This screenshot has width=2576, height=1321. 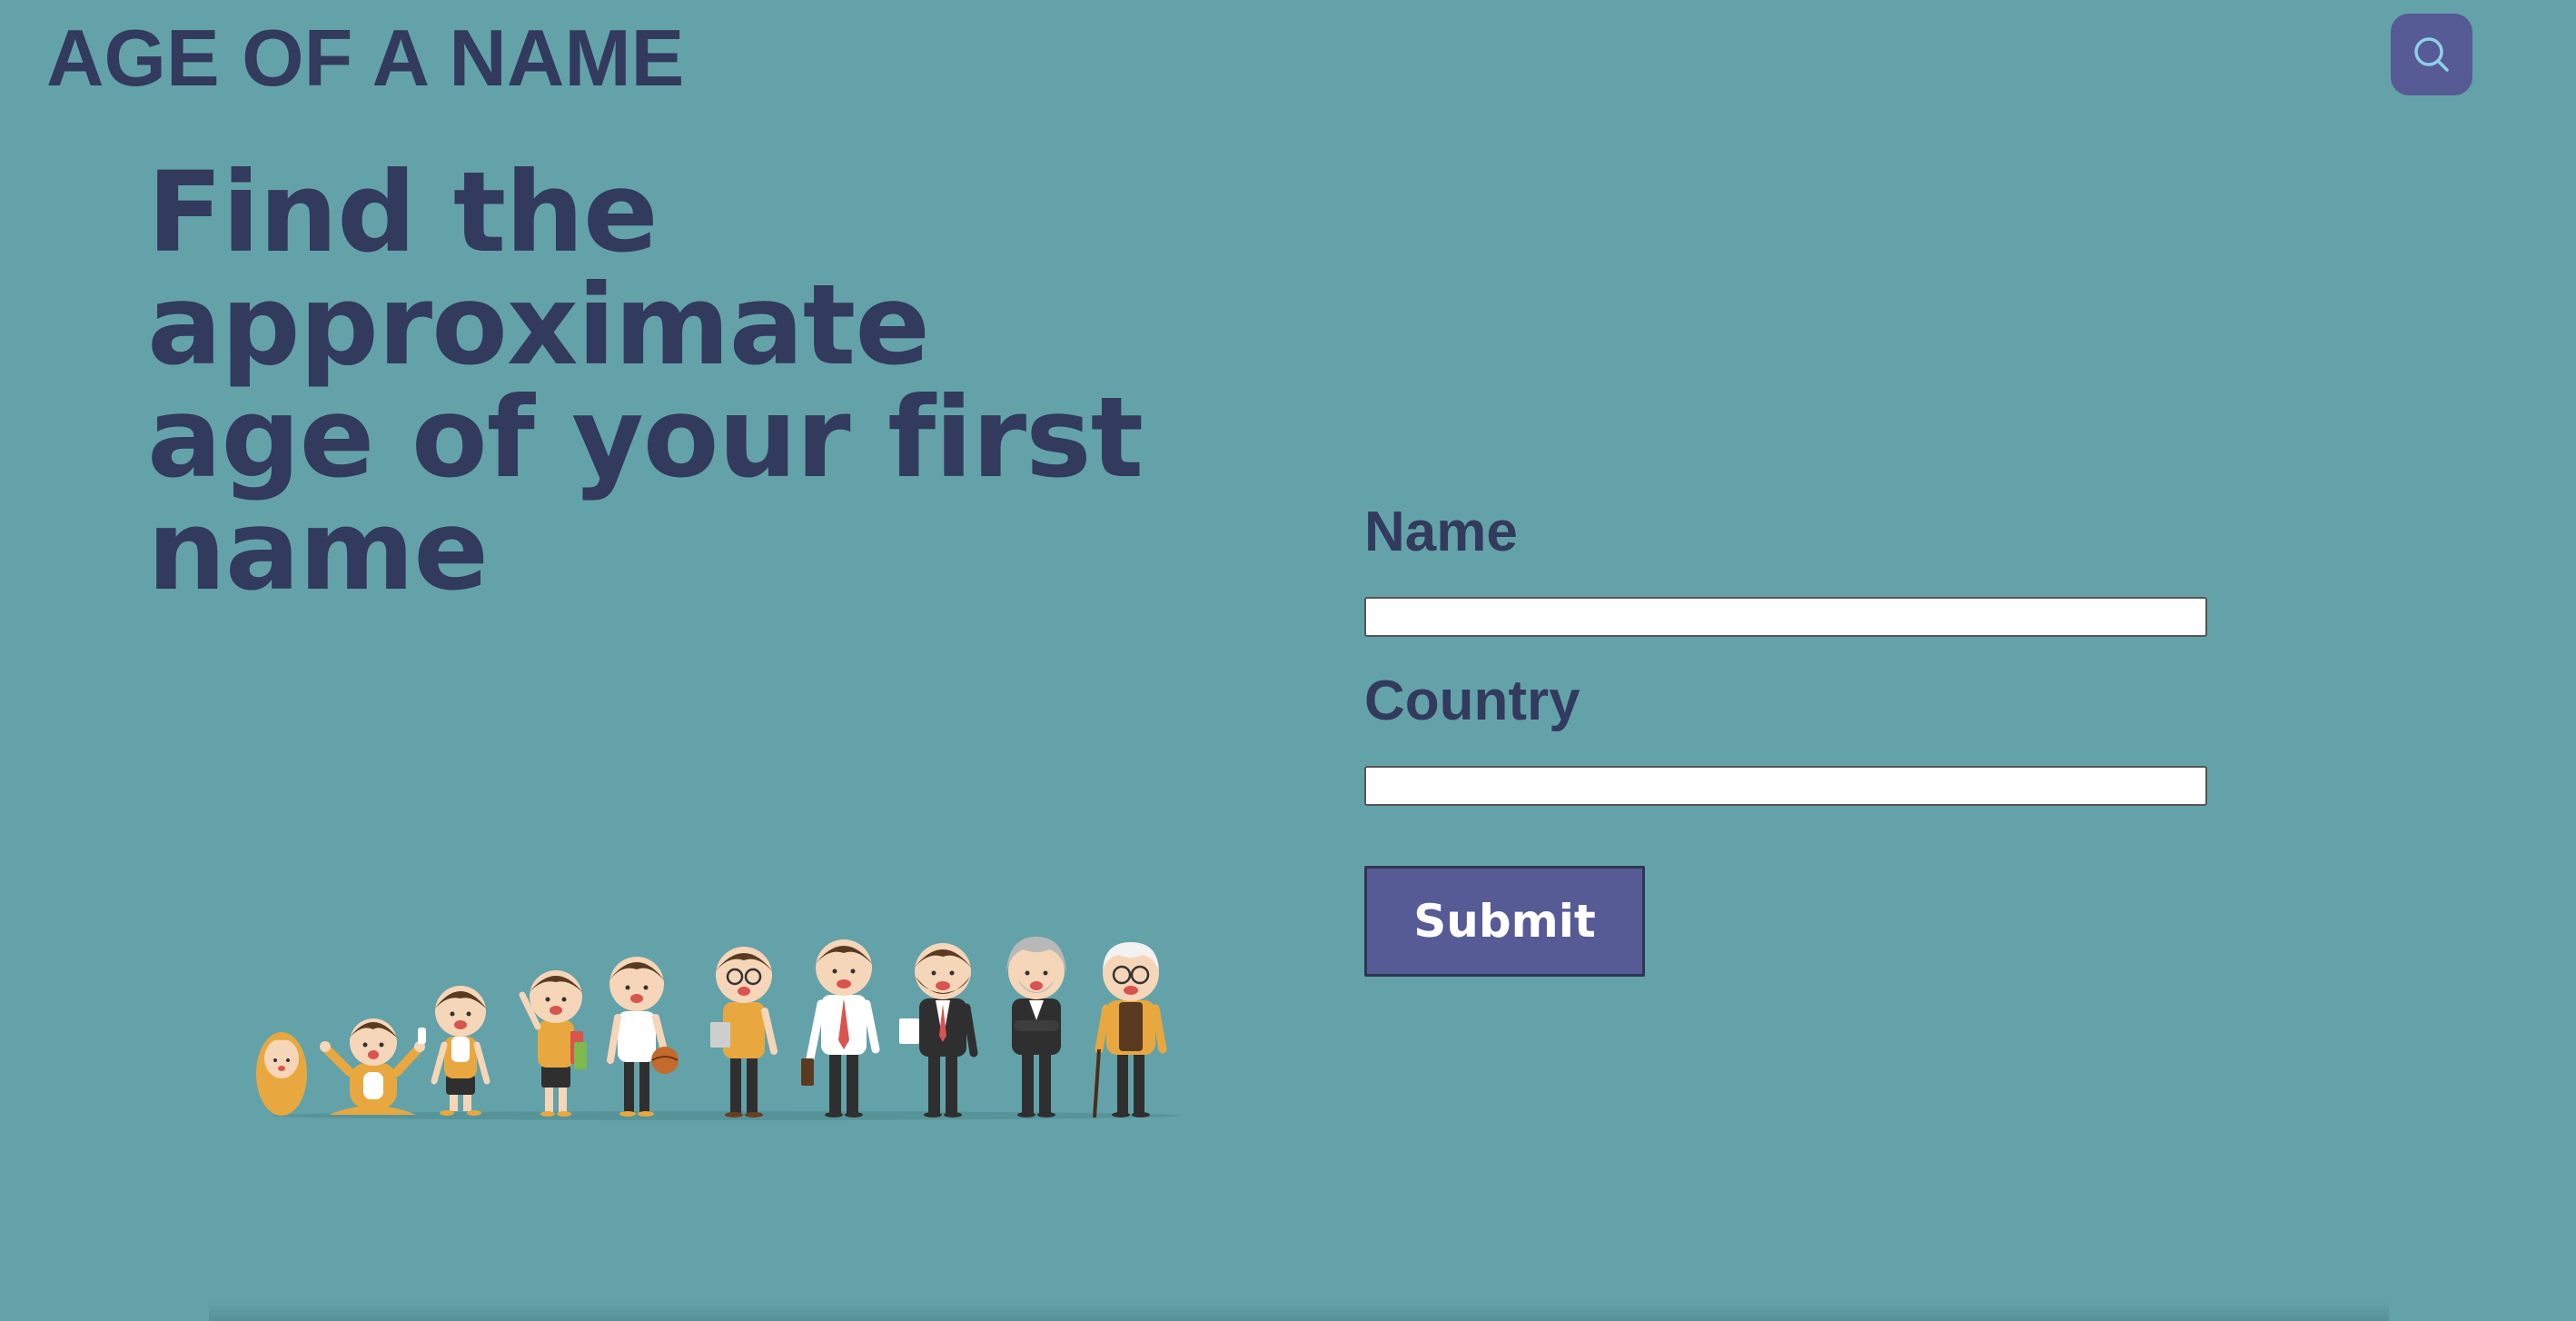 I want to click on page-bottom-shadow, so click(x=1299, y=1311).